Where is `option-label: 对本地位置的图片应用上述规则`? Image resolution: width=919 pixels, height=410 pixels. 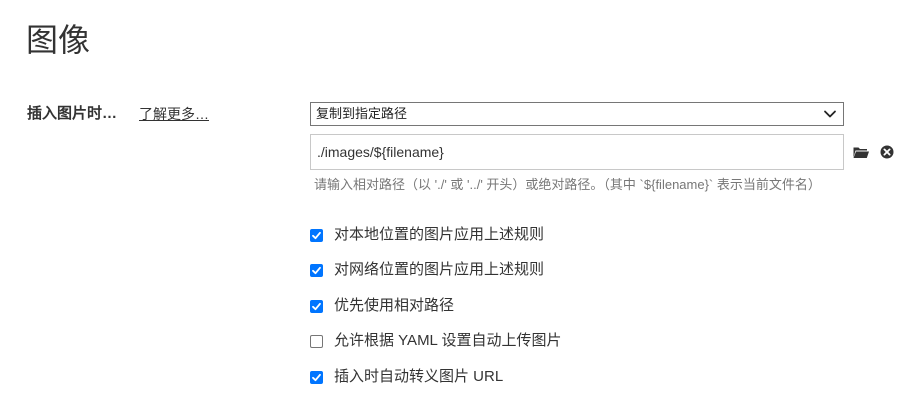
option-label: 对本地位置的图片应用上述规则 is located at coordinates (439, 234).